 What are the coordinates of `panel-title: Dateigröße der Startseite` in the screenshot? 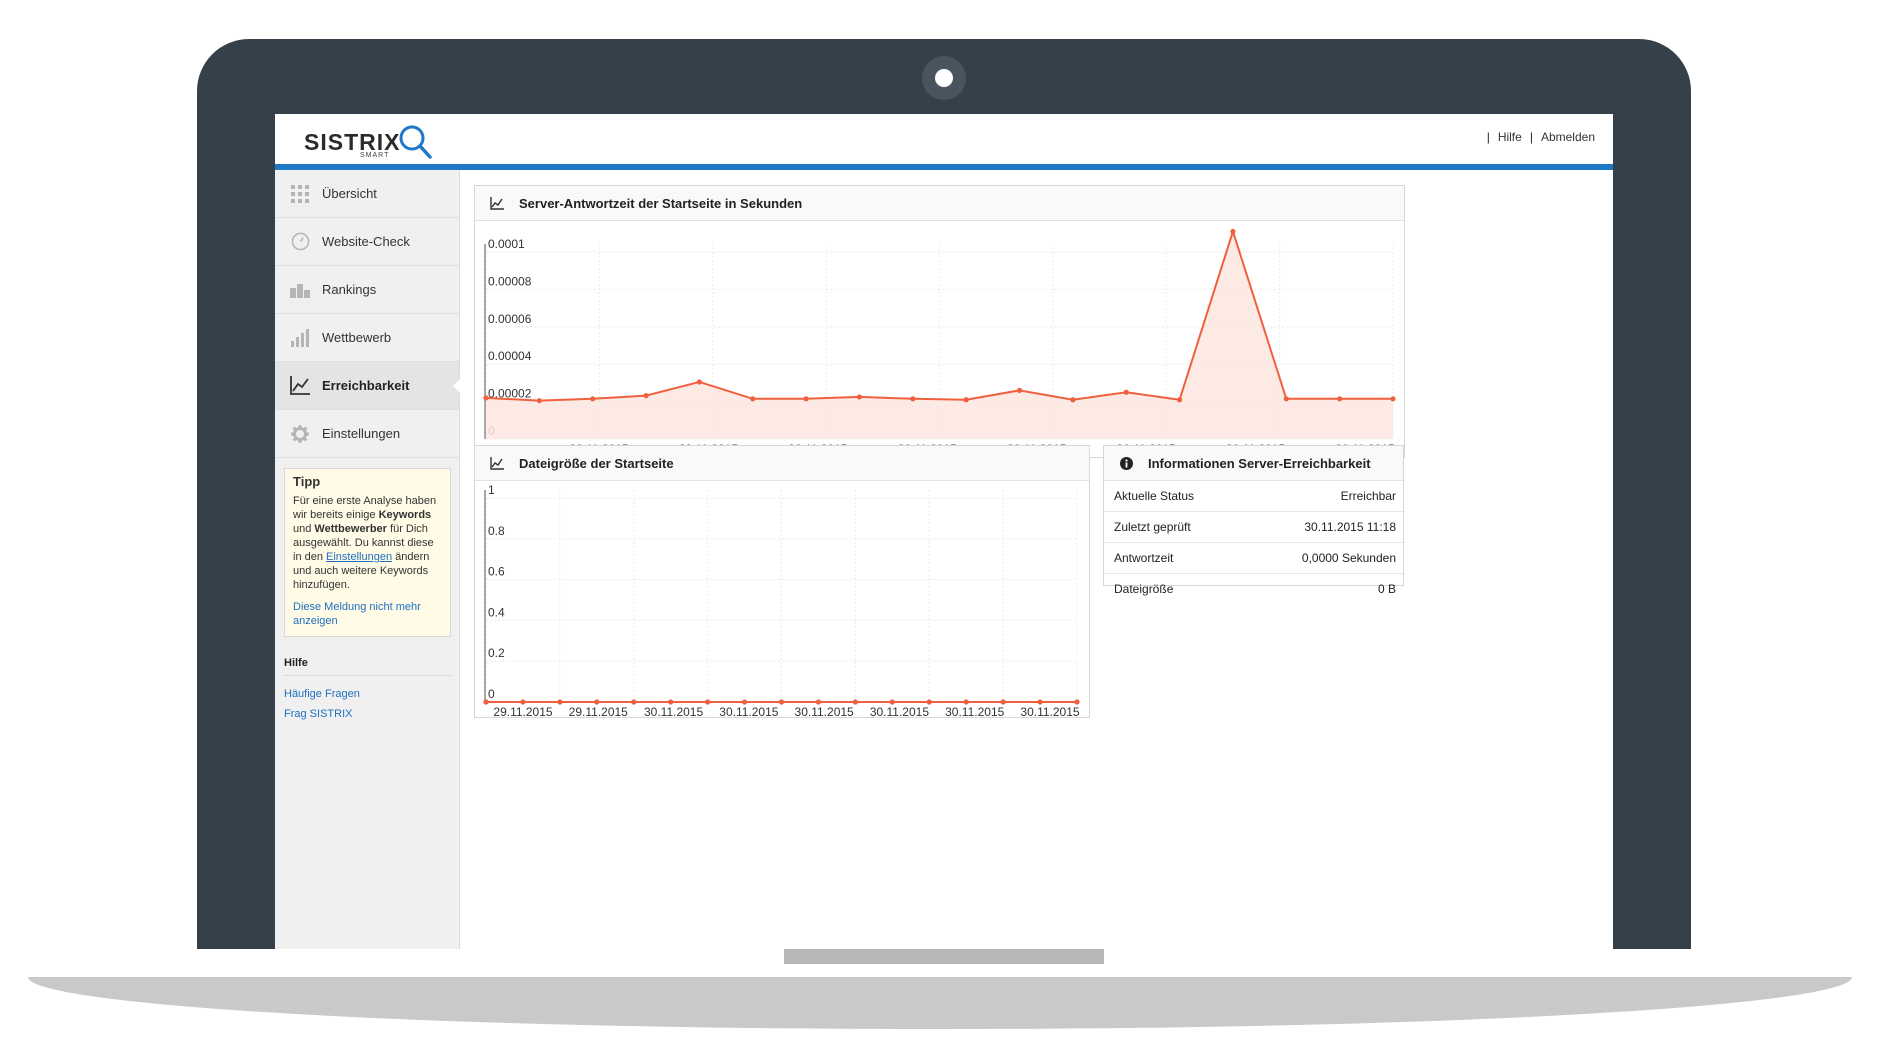 It's located at (596, 463).